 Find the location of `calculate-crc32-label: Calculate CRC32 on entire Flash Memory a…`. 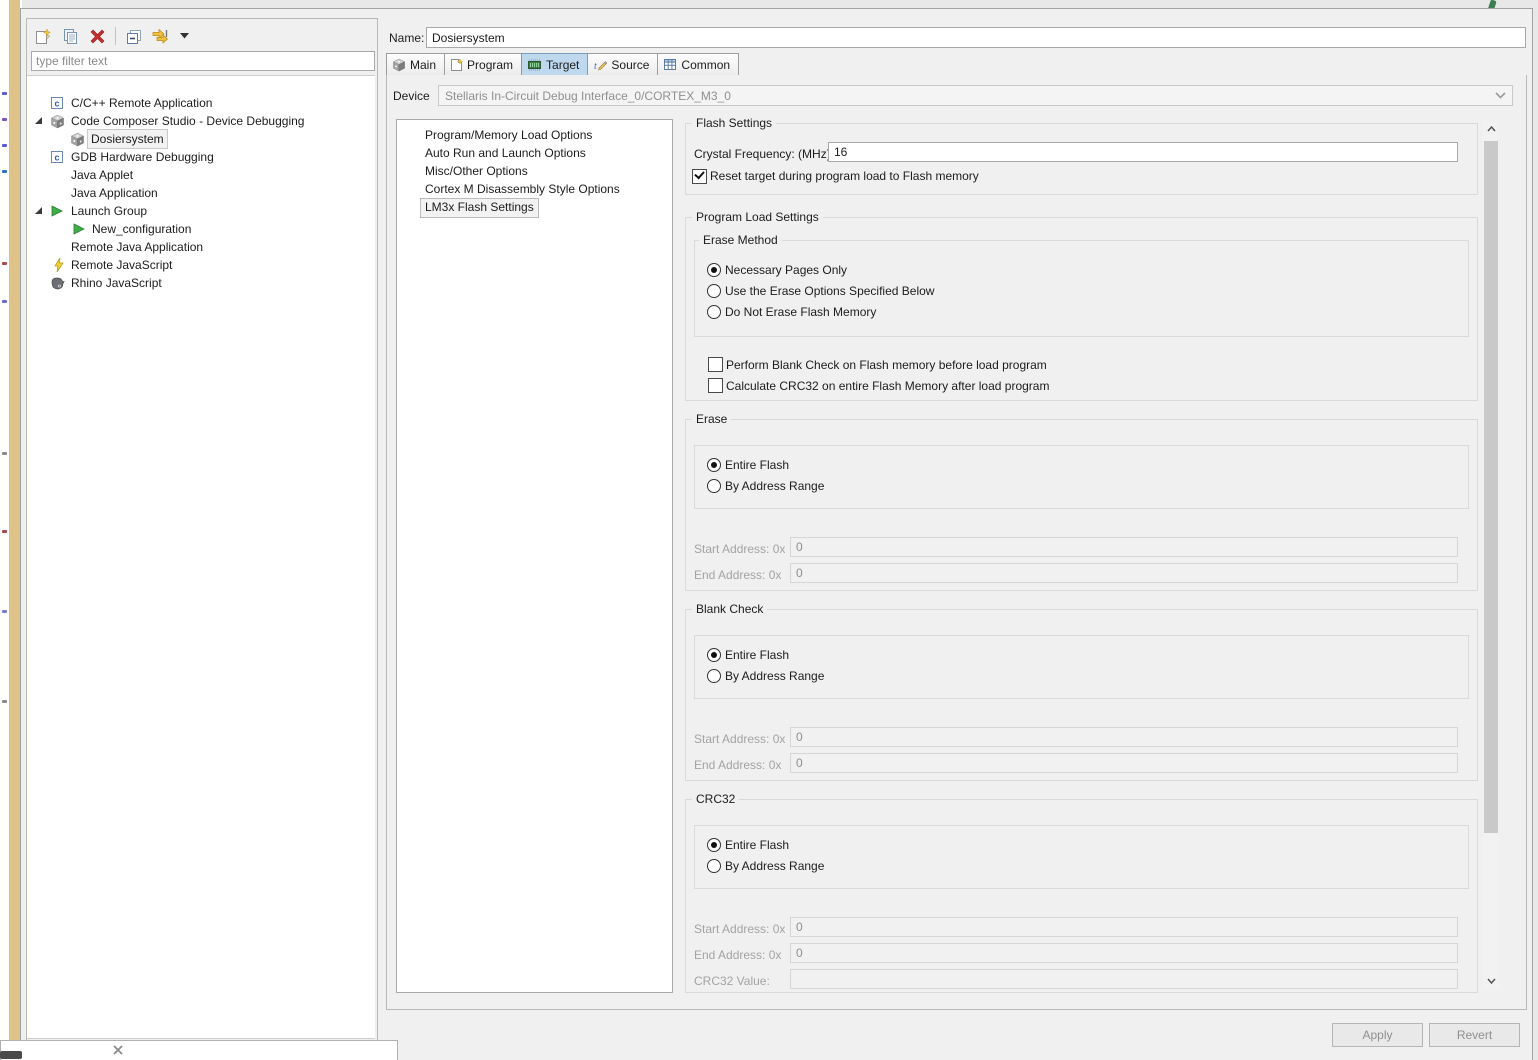

calculate-crc32-label: Calculate CRC32 on entire Flash Memory a… is located at coordinates (887, 386).